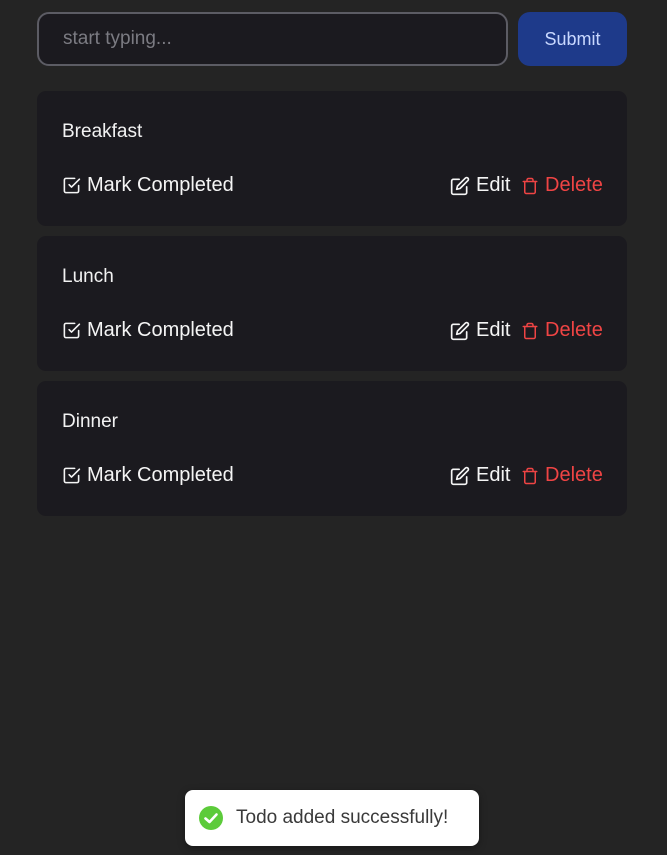 This screenshot has height=855, width=667. I want to click on todo-item: Lunch Mark Completed Edit Delete, so click(332, 303).